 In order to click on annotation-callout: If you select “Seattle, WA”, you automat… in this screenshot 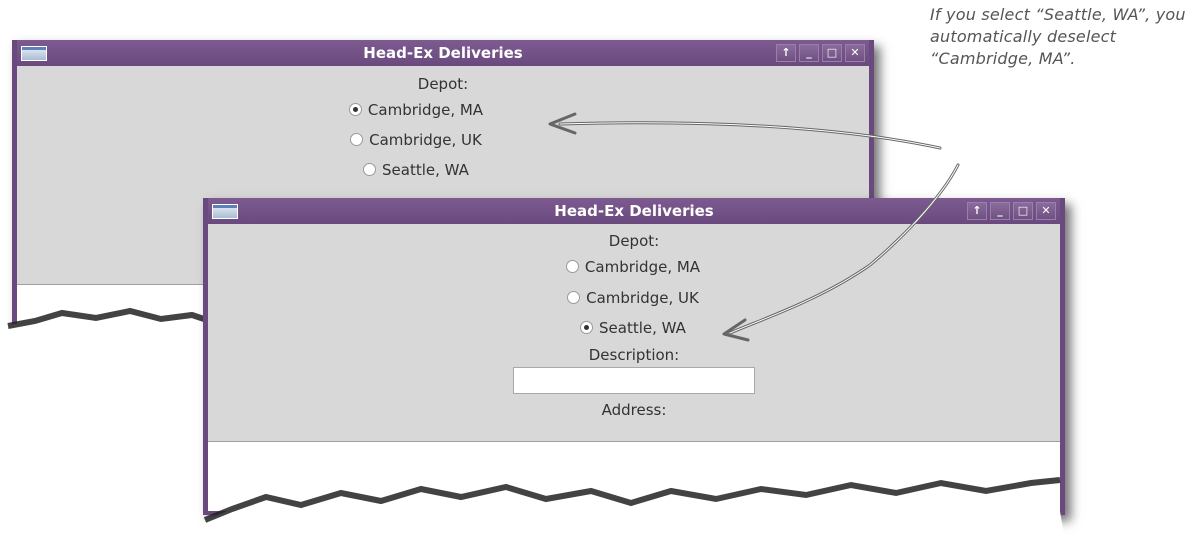, I will do `click(1058, 36)`.